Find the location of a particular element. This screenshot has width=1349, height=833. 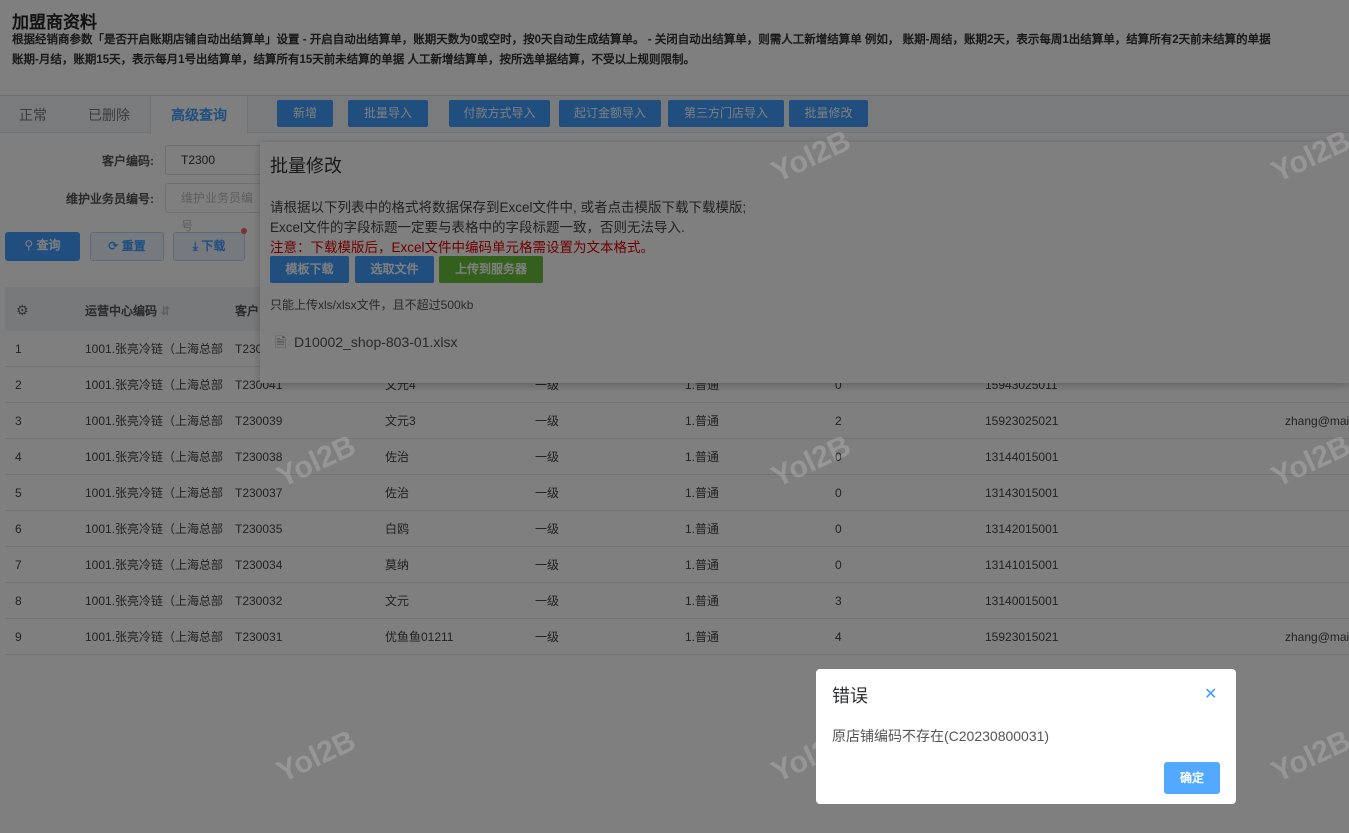

close-icon: ✕ is located at coordinates (1210, 694).